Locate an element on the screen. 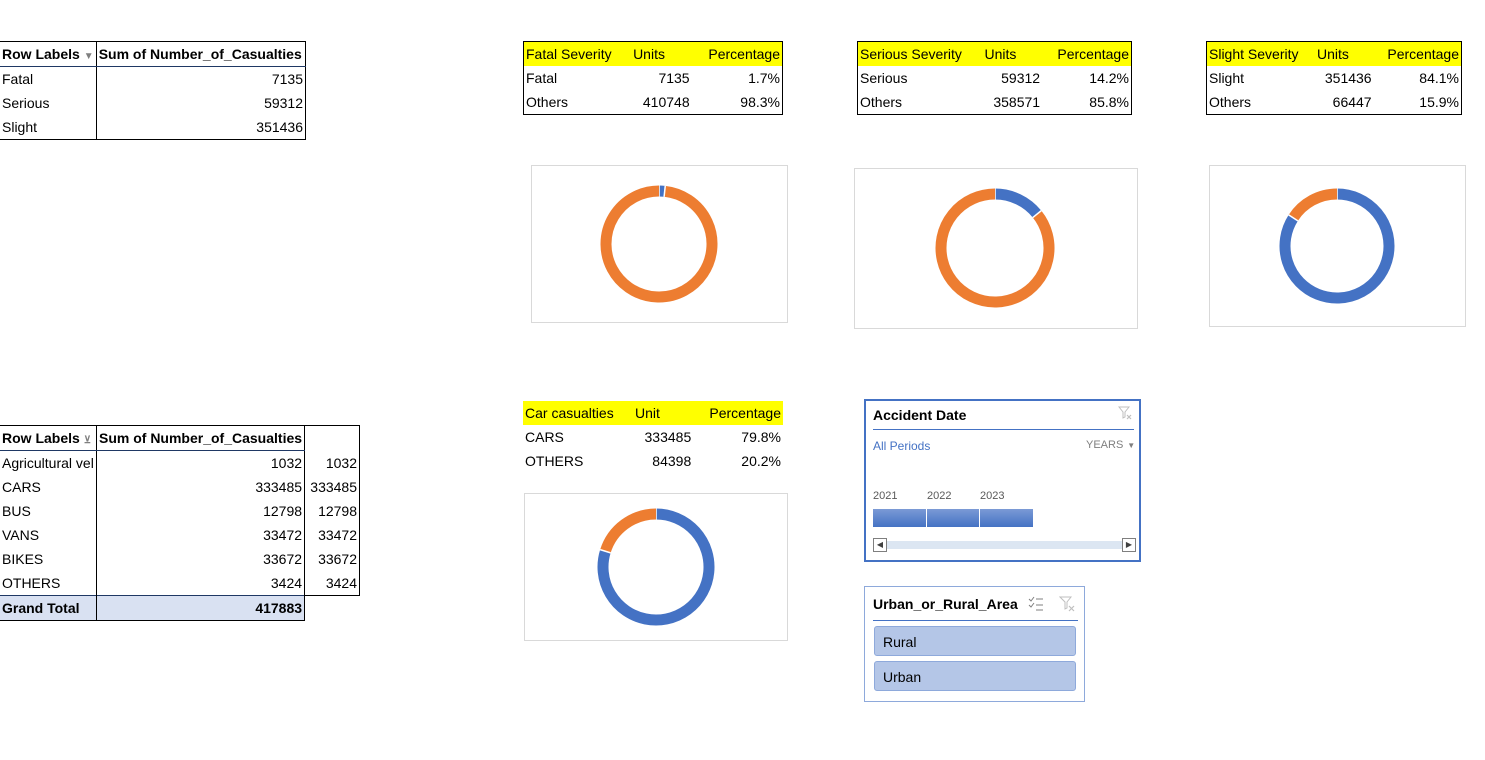  header-cell: Serious Severity is located at coordinates (920, 53).